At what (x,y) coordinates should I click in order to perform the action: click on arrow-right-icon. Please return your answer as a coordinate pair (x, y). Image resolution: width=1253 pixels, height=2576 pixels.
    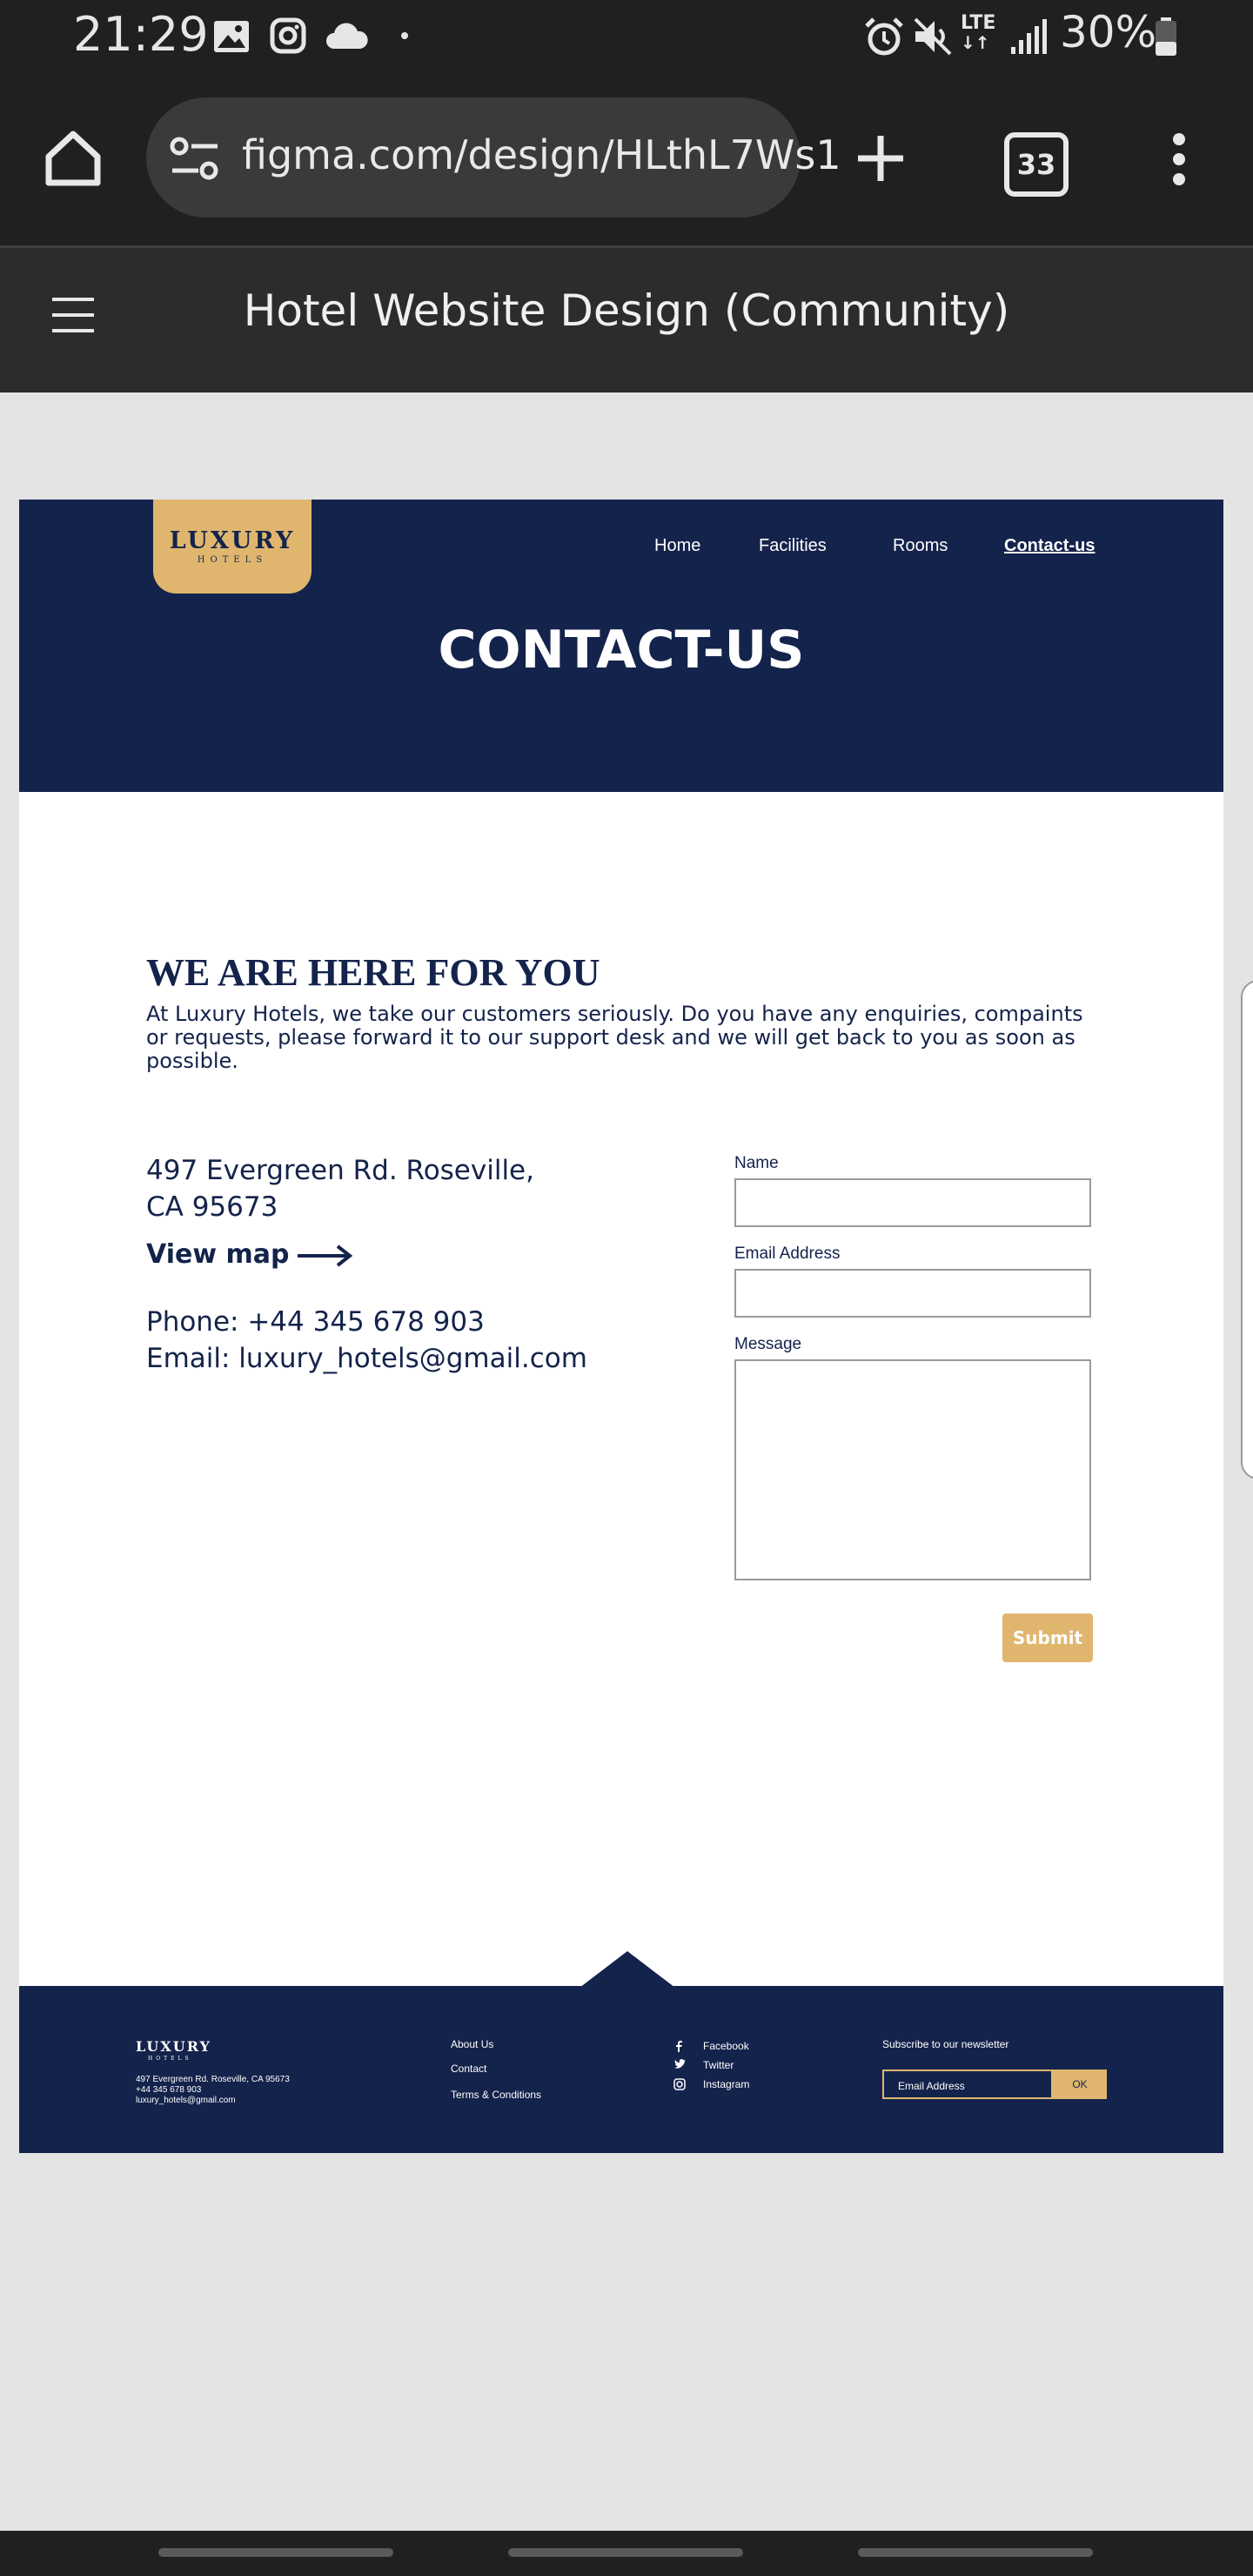
    Looking at the image, I should click on (324, 1256).